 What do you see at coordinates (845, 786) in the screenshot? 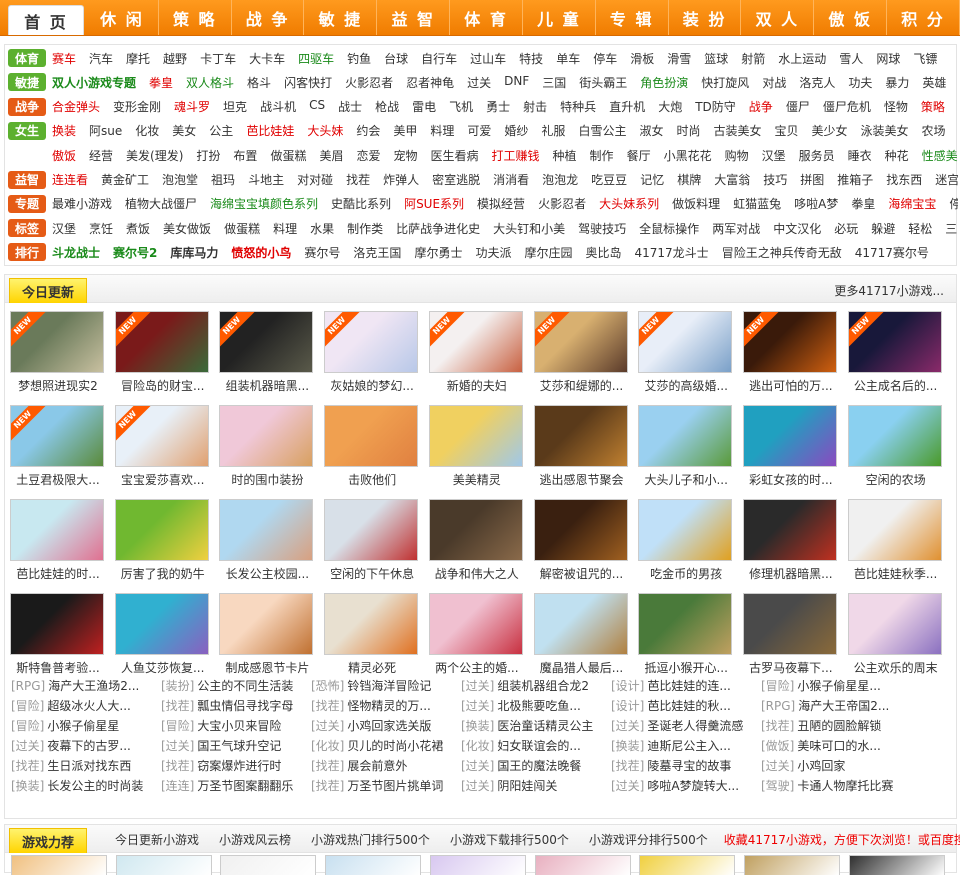
I see `list-title: 卡通人物摩托比赛` at bounding box center [845, 786].